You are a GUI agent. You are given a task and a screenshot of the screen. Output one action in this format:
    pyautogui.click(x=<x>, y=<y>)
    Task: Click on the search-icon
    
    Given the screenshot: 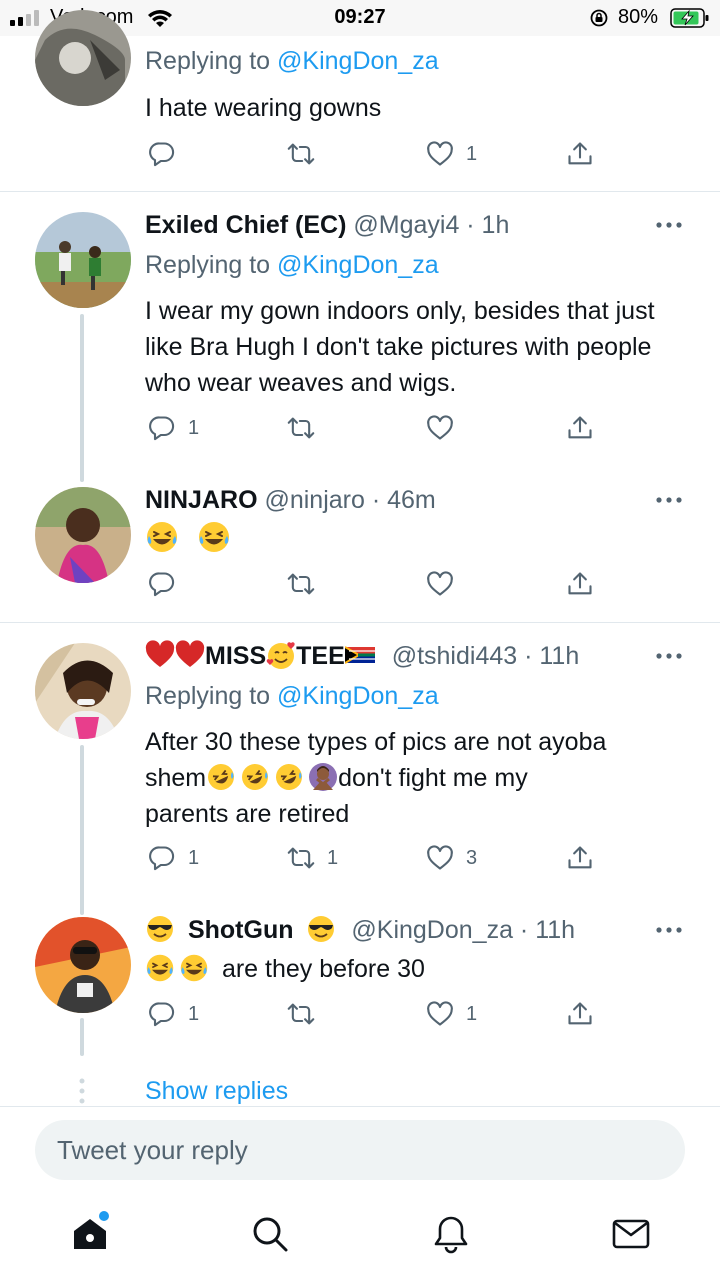 What is the action you would take?
    pyautogui.click(x=270, y=1234)
    